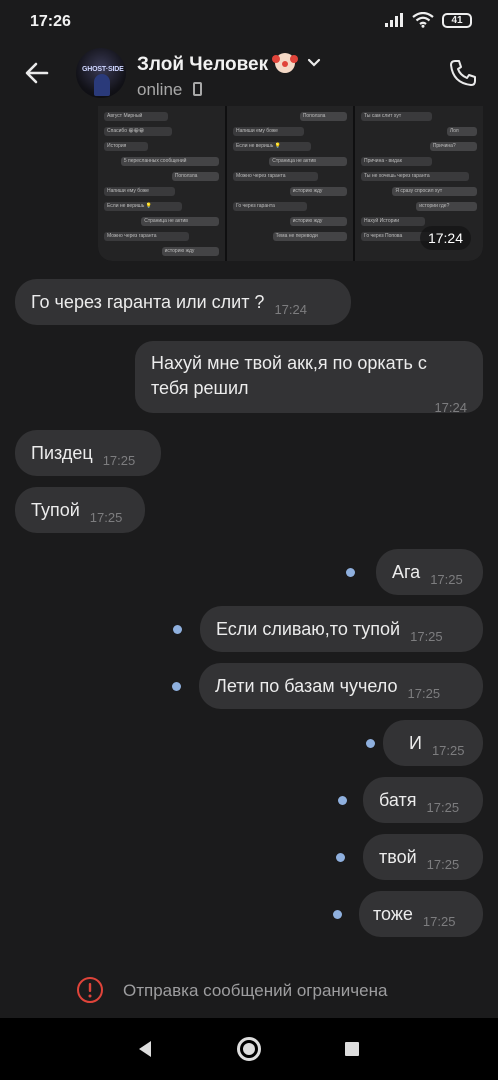 The image size is (498, 1080). Describe the element at coordinates (306, 686) in the screenshot. I see `message-text: Лети по базам чучело` at that location.